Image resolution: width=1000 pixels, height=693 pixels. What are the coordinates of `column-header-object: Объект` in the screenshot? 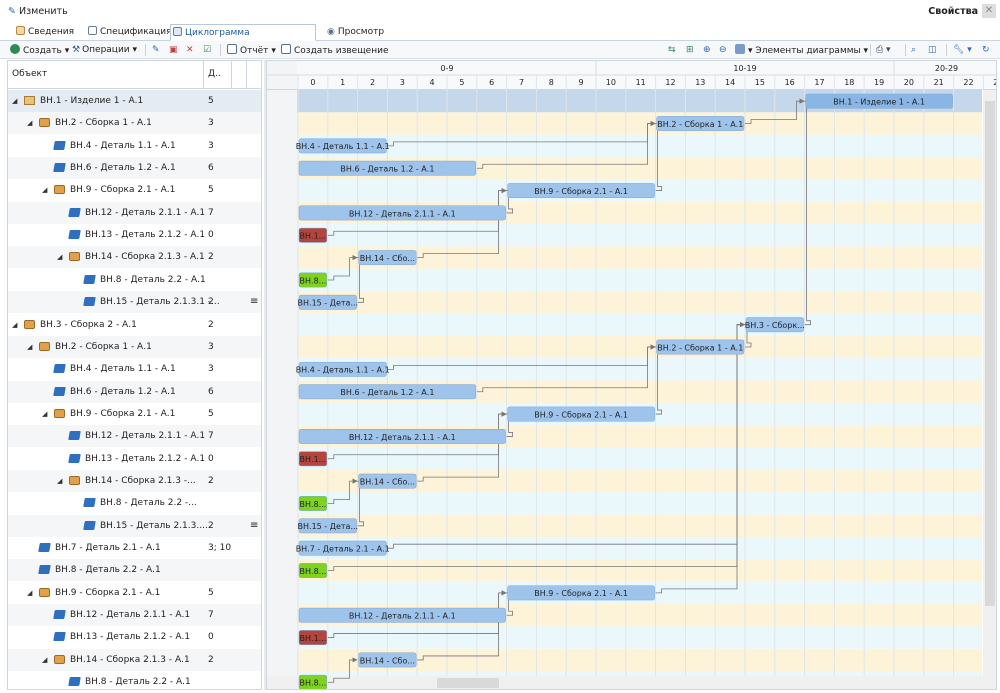 It's located at (29, 74).